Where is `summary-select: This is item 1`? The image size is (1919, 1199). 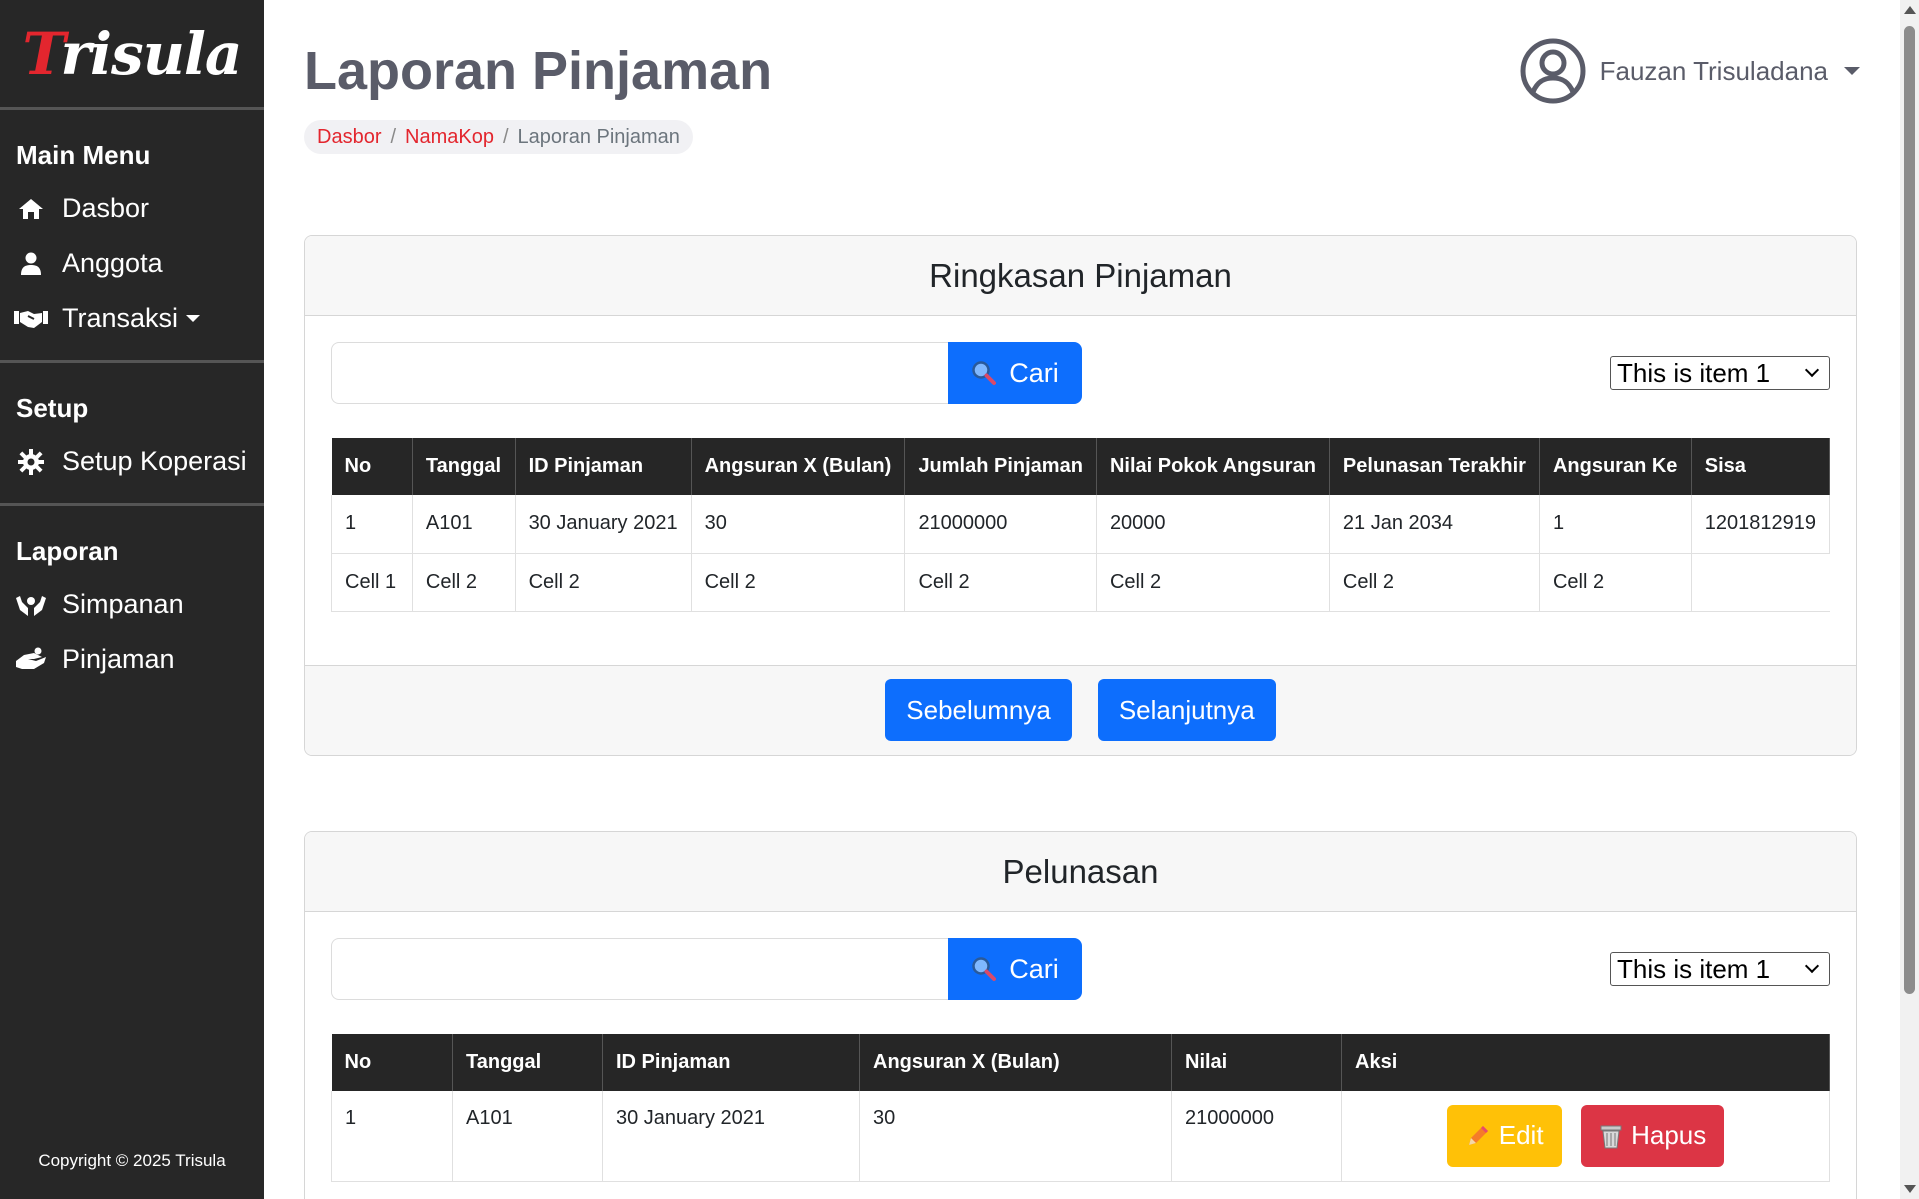
summary-select: This is item 1 is located at coordinates (1720, 373).